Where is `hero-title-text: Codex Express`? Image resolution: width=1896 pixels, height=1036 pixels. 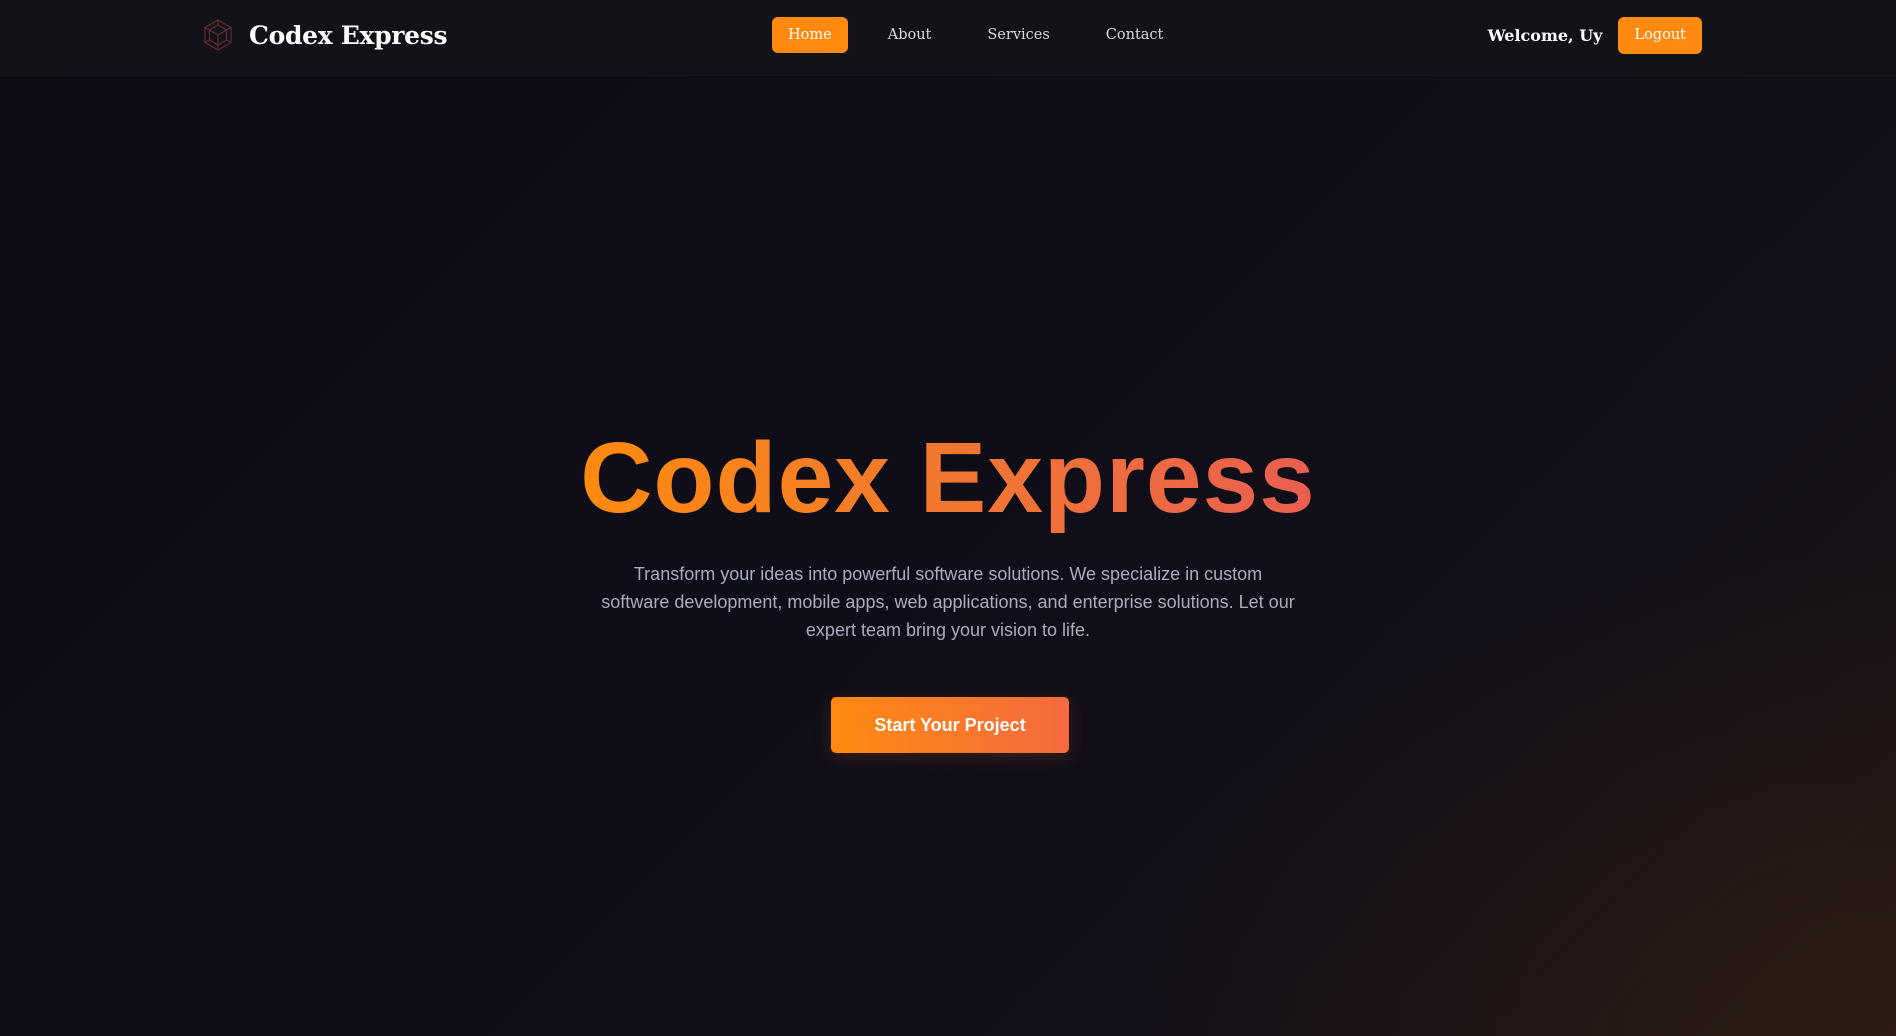
hero-title-text: Codex Express is located at coordinates (948, 478).